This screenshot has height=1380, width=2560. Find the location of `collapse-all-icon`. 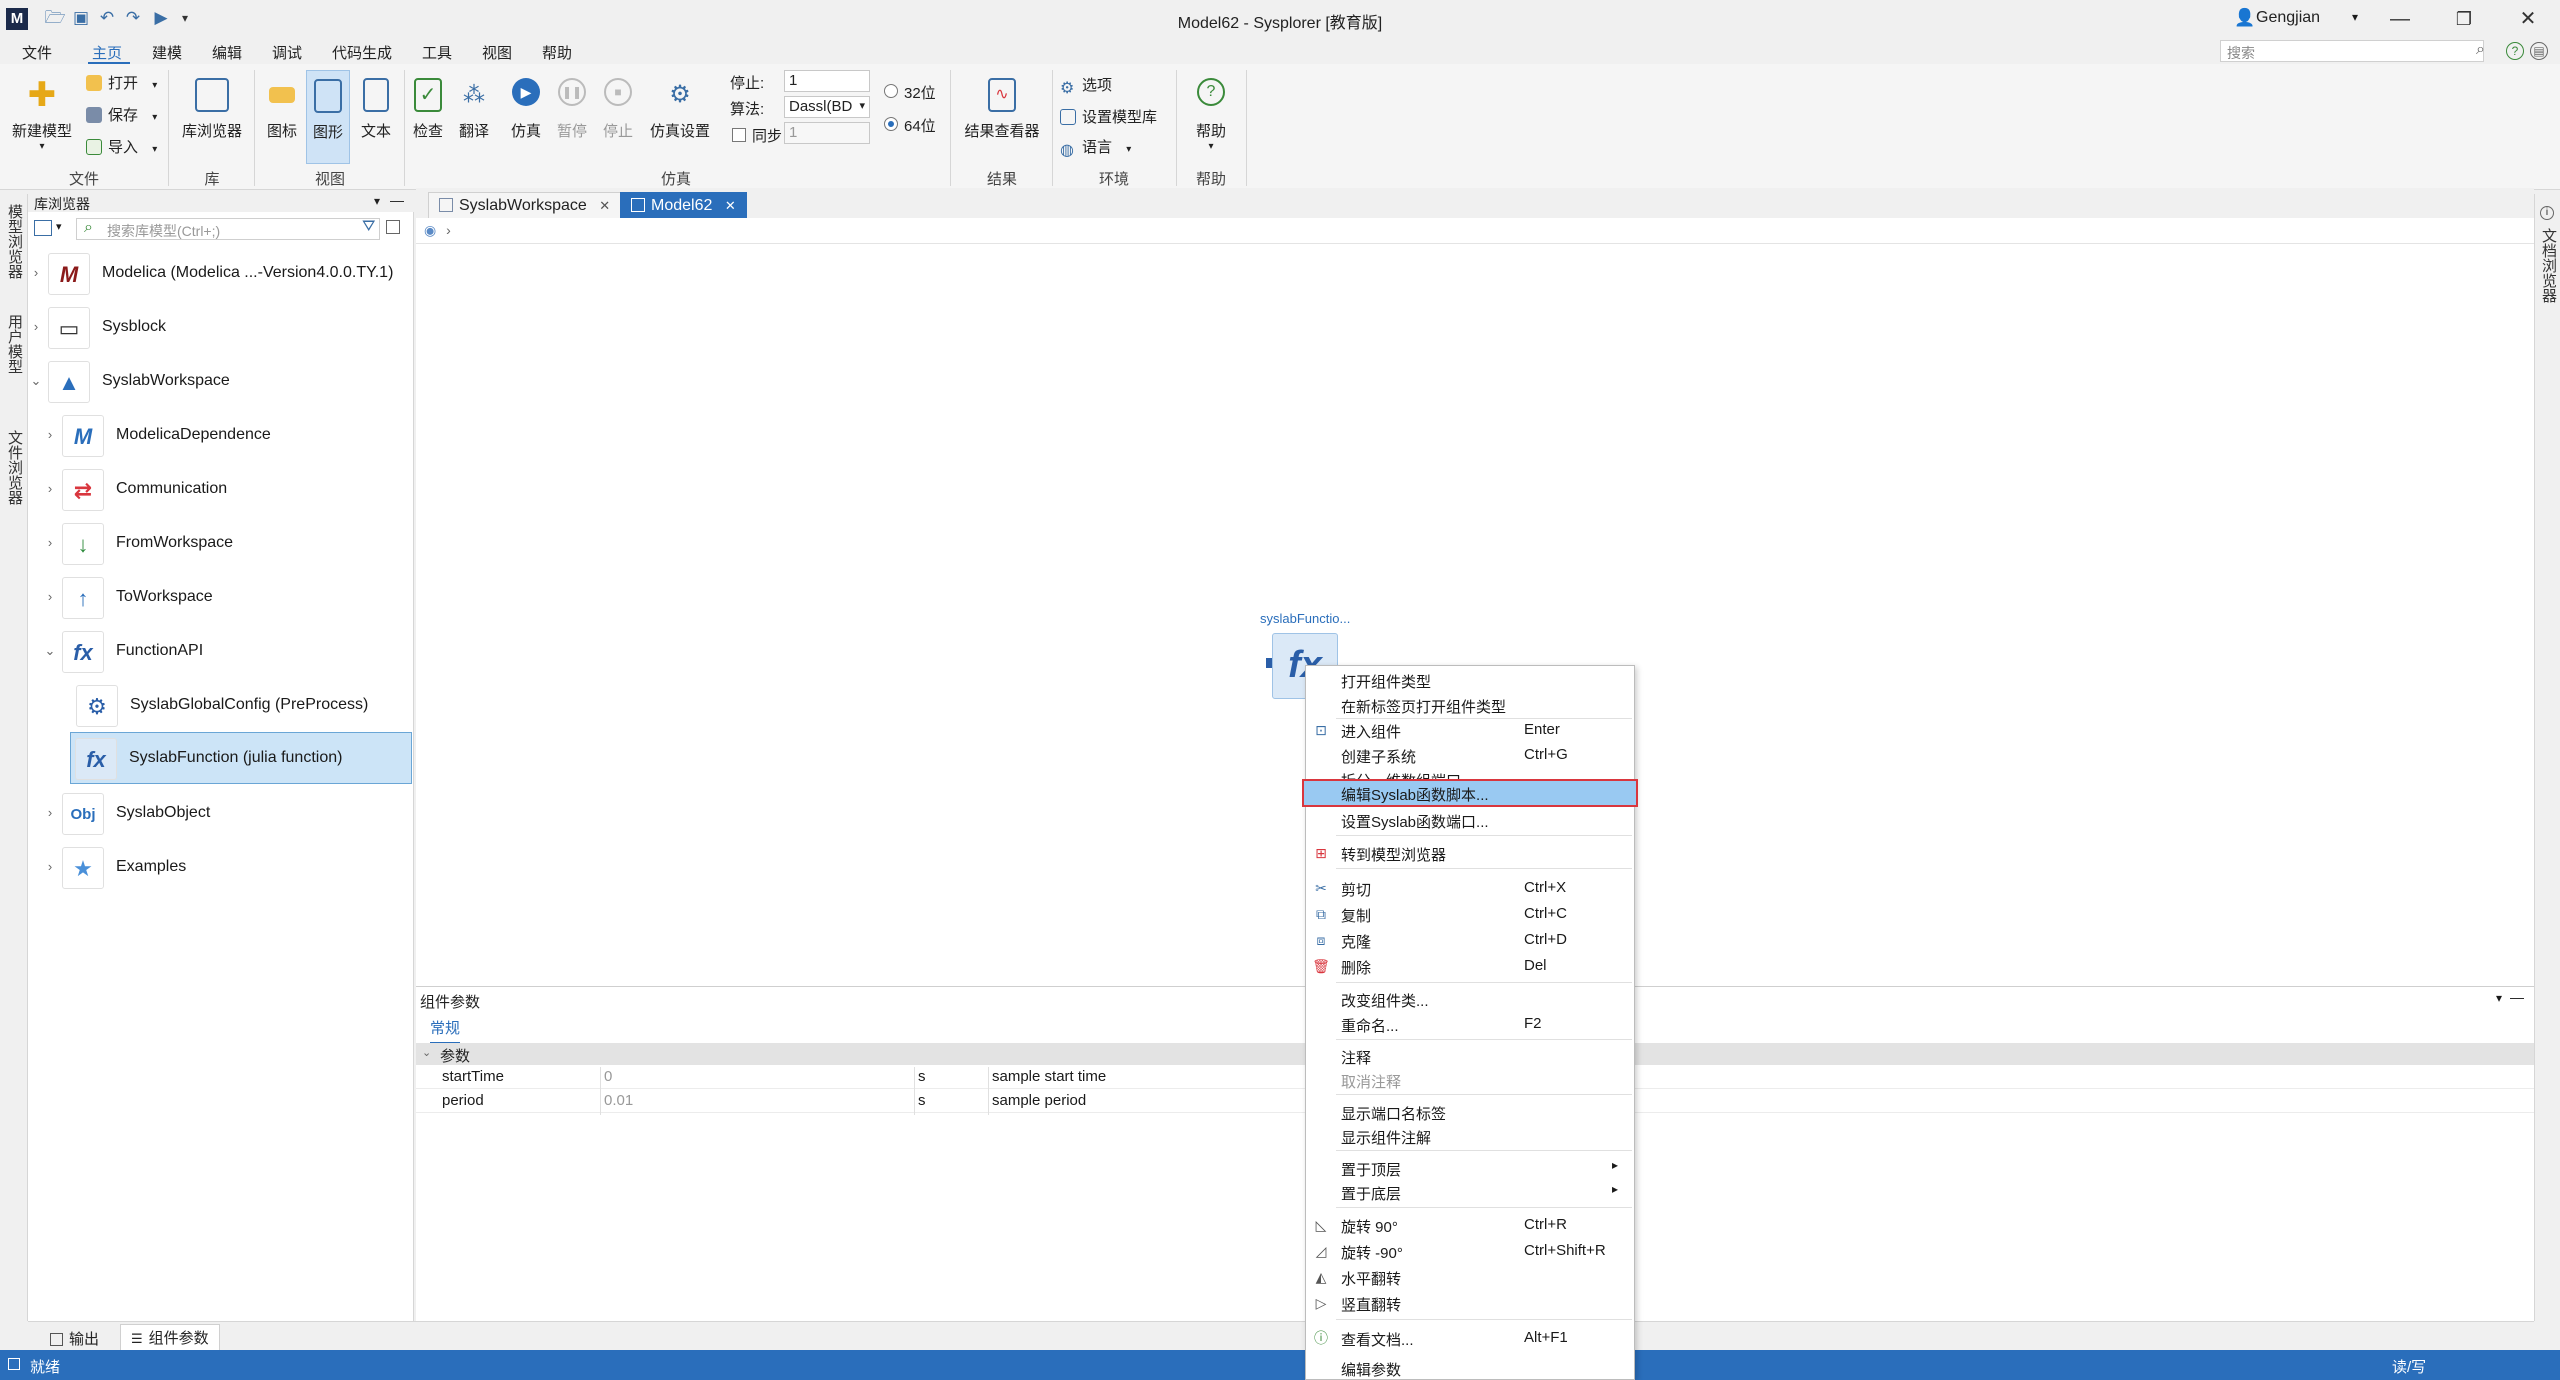

collapse-all-icon is located at coordinates (393, 227).